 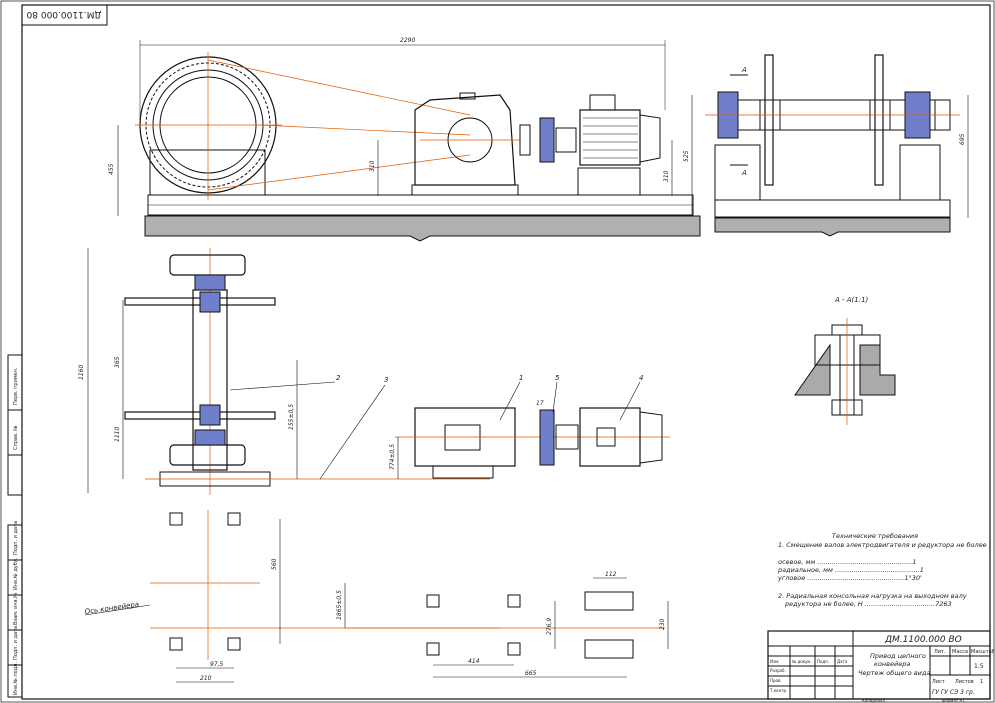 What do you see at coordinates (953, 692) in the screenshot?
I see `svg-text: ГУ ГУ СЭ 3 гр.` at bounding box center [953, 692].